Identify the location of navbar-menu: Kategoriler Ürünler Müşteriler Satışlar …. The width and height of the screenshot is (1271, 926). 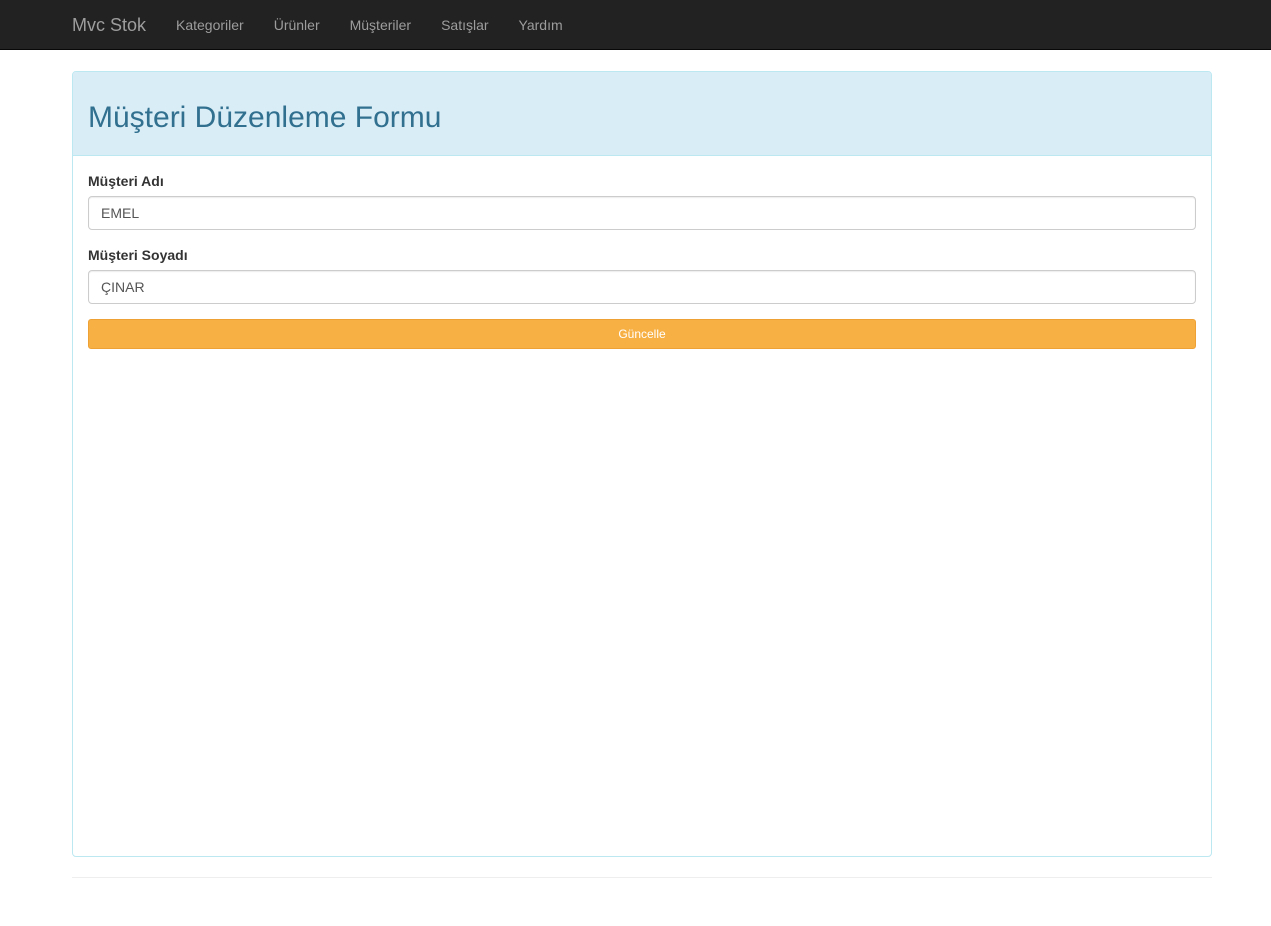
(369, 25).